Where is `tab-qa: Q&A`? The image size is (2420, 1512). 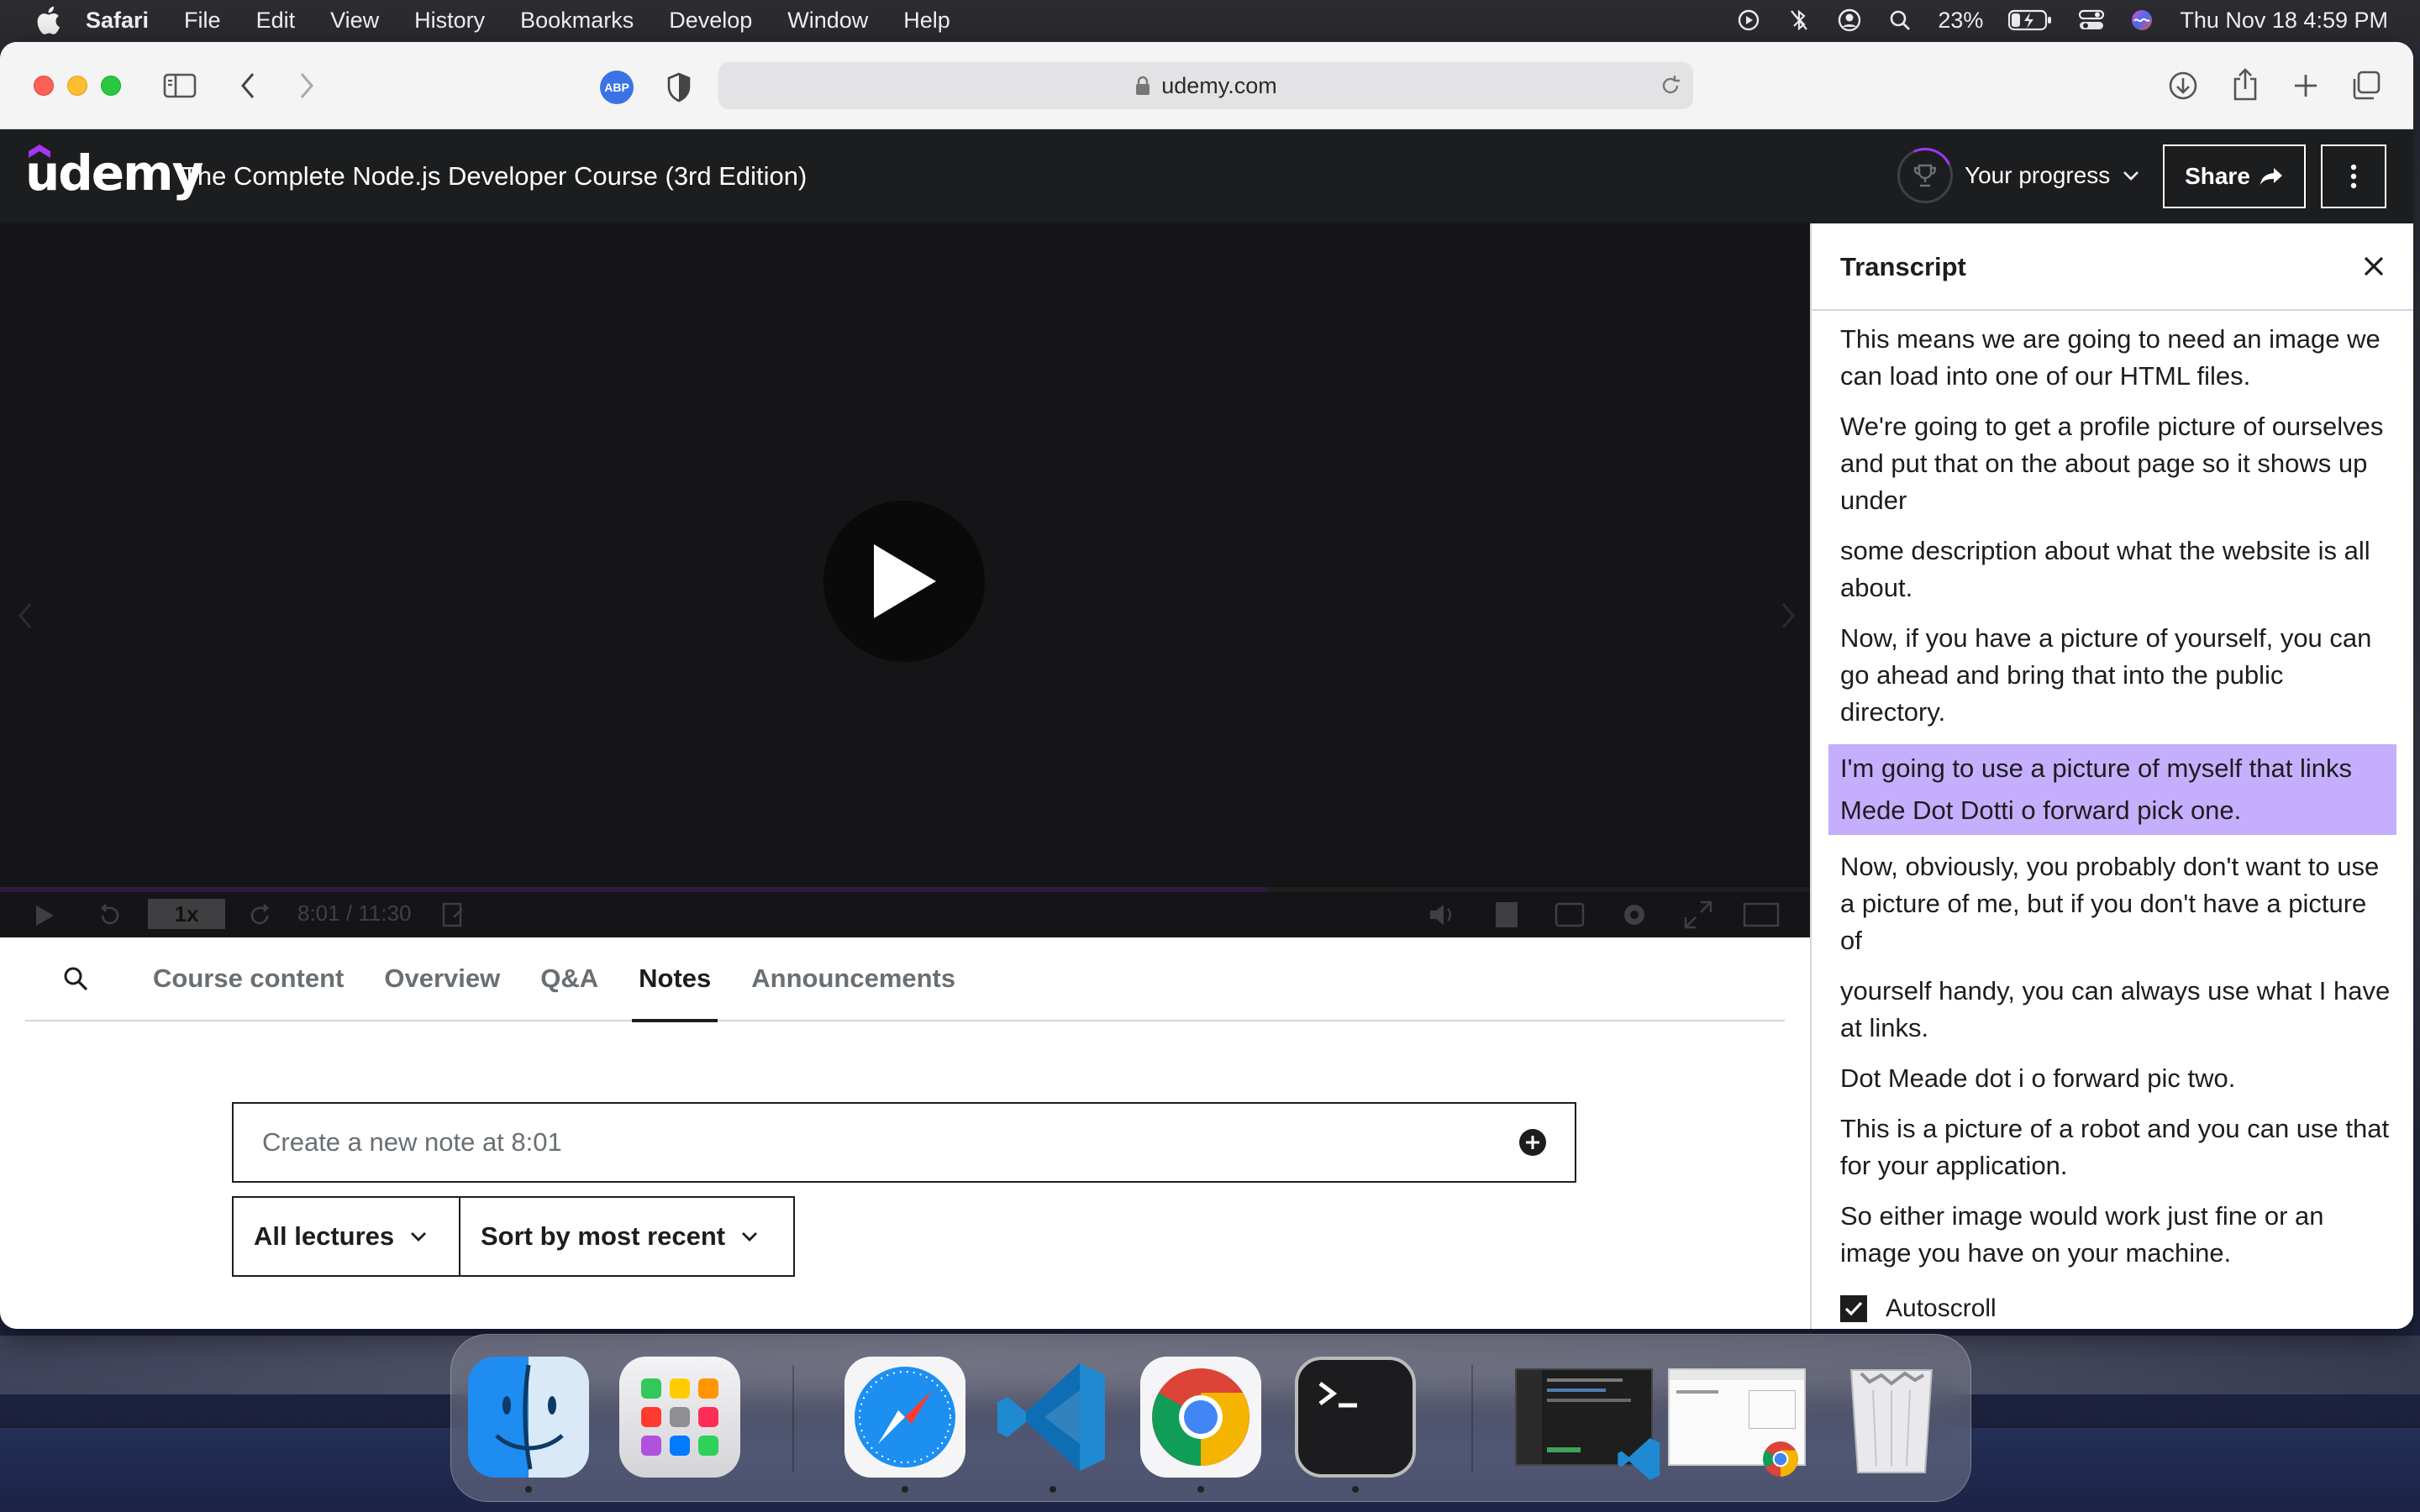 tab-qa: Q&A is located at coordinates (569, 979).